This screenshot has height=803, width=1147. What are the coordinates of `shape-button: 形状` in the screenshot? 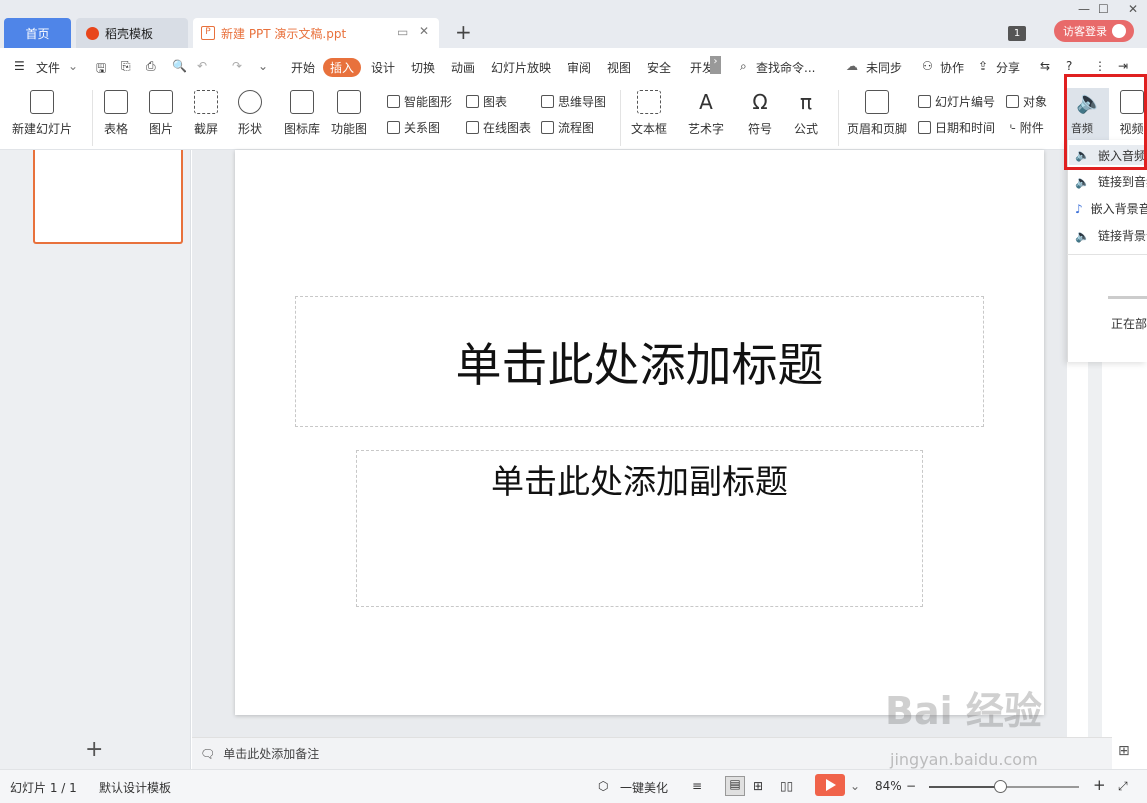 It's located at (250, 113).